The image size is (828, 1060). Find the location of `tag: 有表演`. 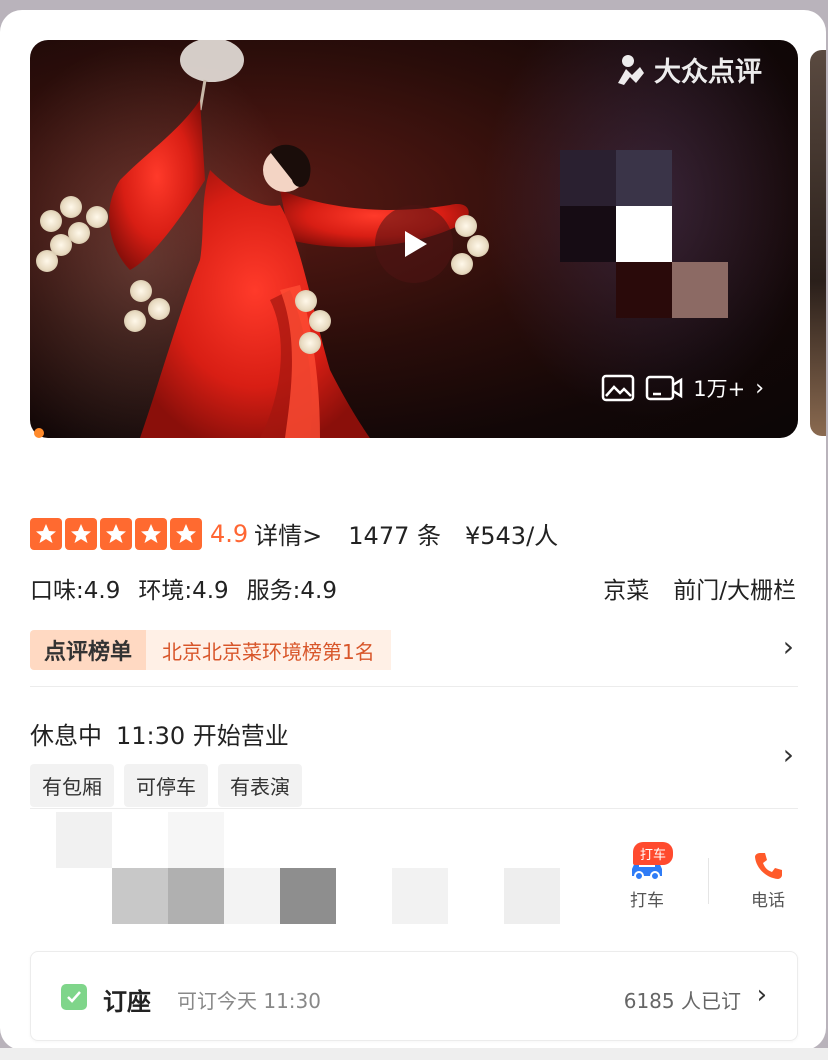

tag: 有表演 is located at coordinates (260, 785).